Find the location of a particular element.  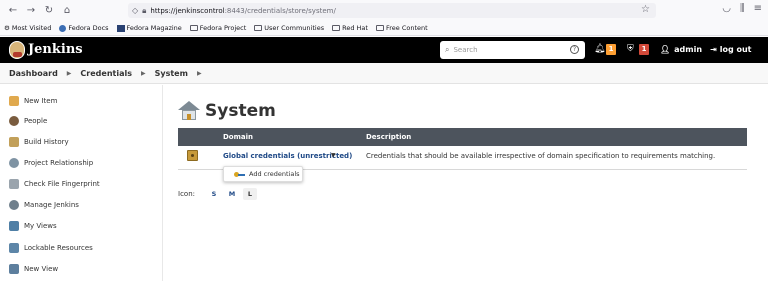

jenkins-header: Jenkins ⌕ ? 🔔︎ 1 ⛨ 1 👤︎ admin ⇥ log out is located at coordinates (384, 50).